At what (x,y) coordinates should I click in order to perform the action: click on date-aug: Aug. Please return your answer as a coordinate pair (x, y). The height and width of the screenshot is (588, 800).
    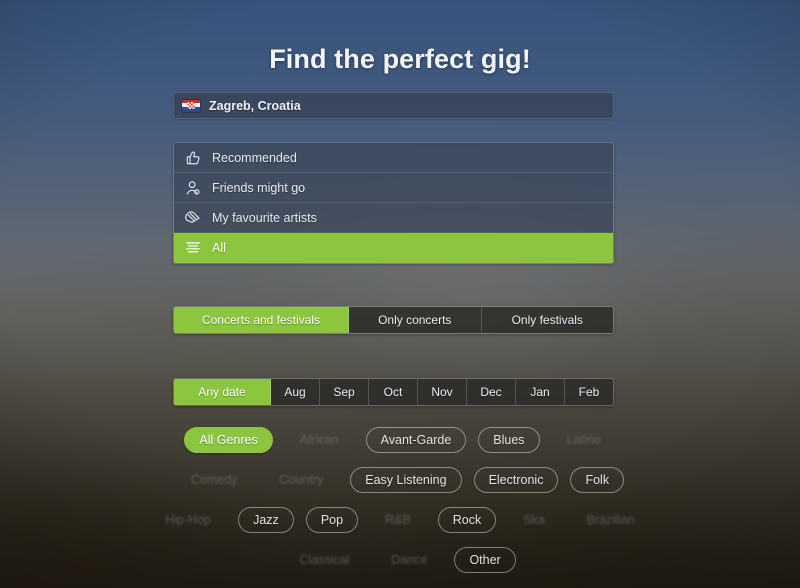
    Looking at the image, I should click on (295, 392).